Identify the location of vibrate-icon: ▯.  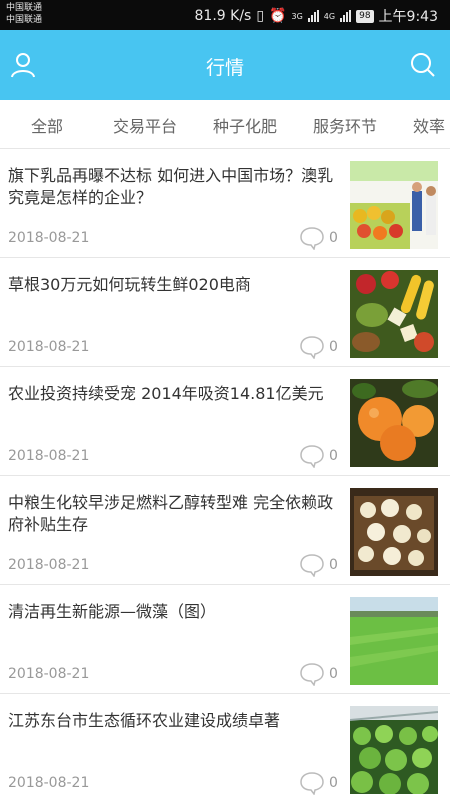
(260, 16).